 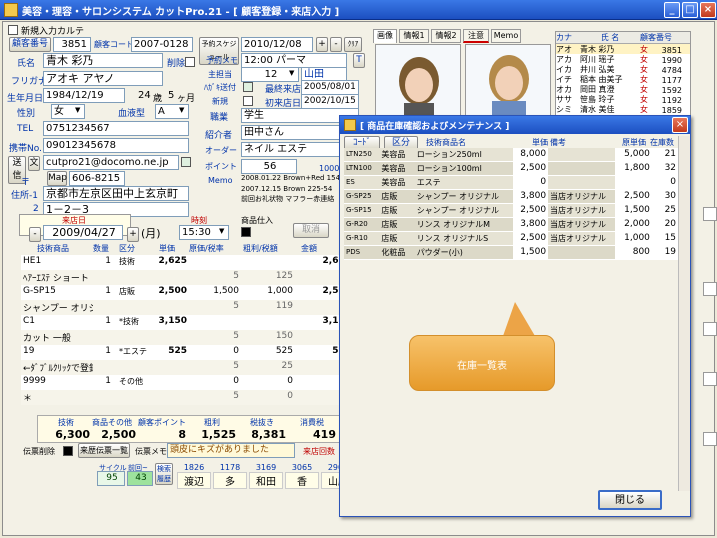 I want to click on inventory-row: LTN250 美容品 ローション250ml 8,000 5,000 21, so click(x=511, y=155).